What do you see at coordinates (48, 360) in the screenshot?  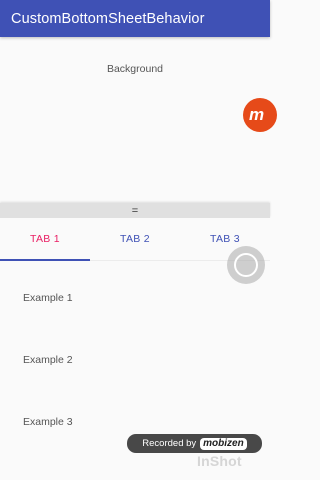 I see `list-item: Example 2` at bounding box center [48, 360].